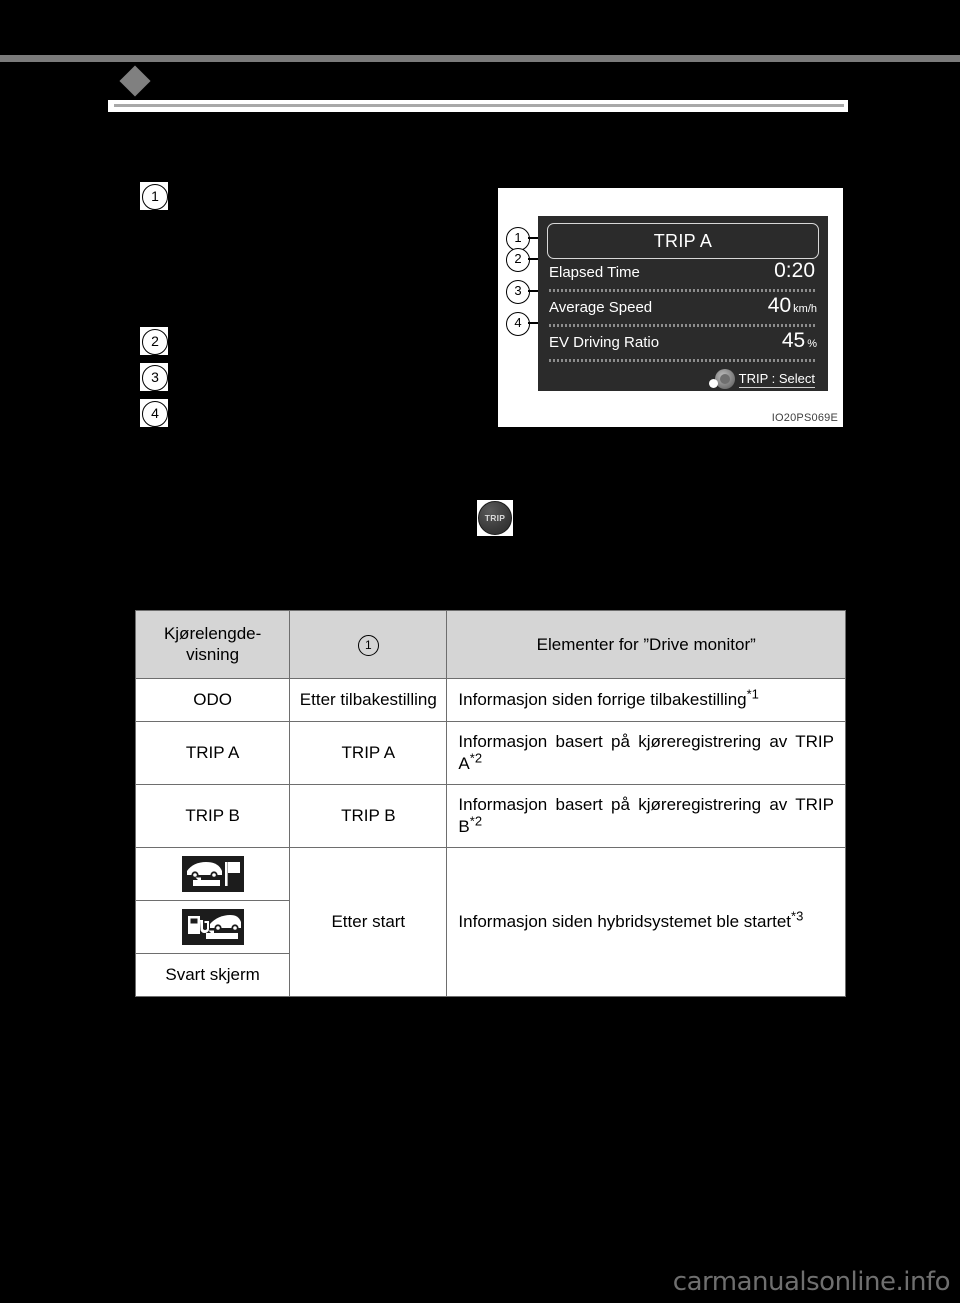  I want to click on meter-value-elapsed-time: 0:20, so click(794, 270).